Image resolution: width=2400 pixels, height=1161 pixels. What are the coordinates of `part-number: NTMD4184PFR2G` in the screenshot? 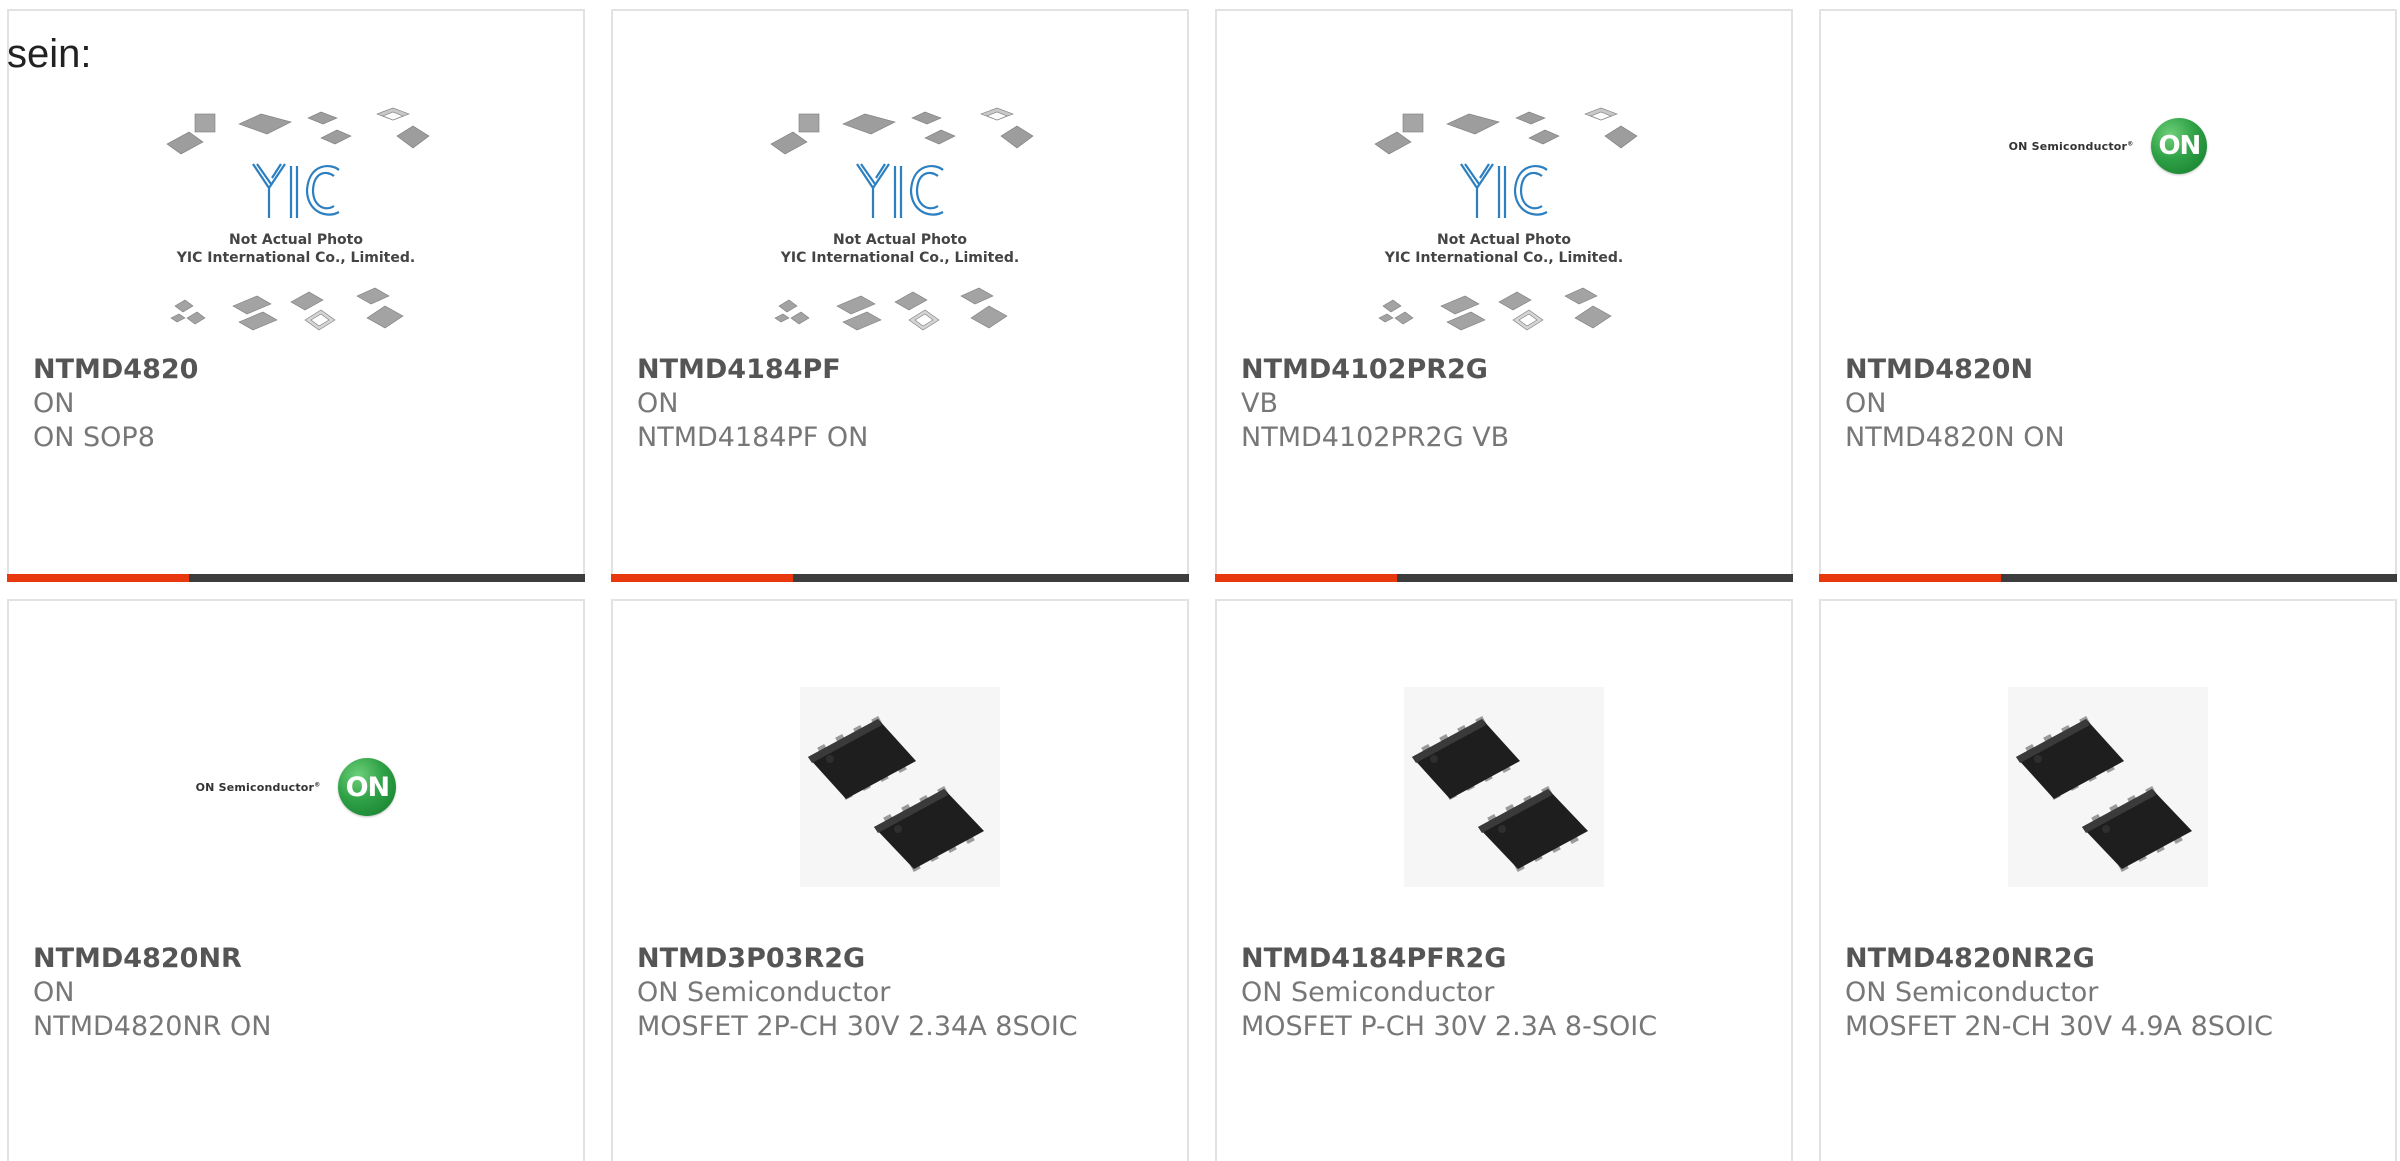 It's located at (1510, 959).